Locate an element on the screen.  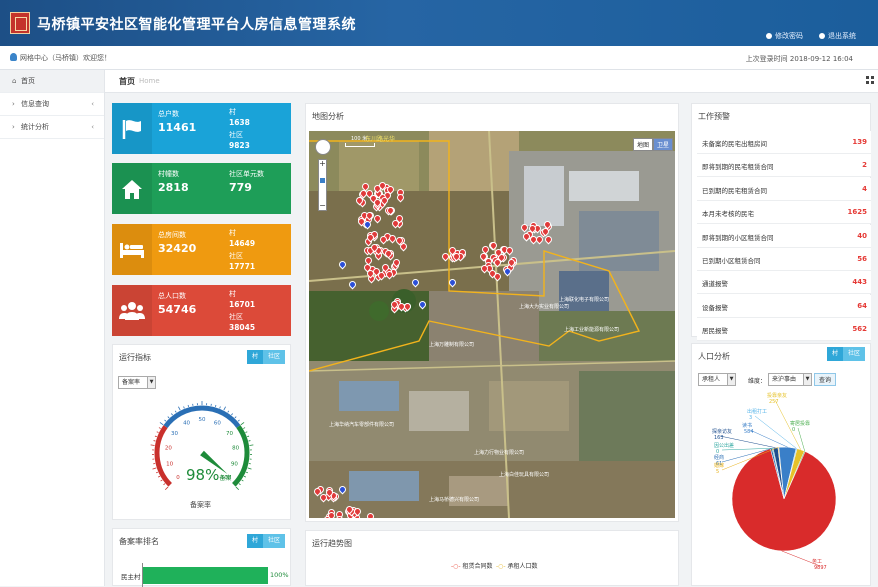
trend-panel: 运行趋势图 -○- 租赁合同数 -○- 承租人口数 is located at coordinates (492, 558).